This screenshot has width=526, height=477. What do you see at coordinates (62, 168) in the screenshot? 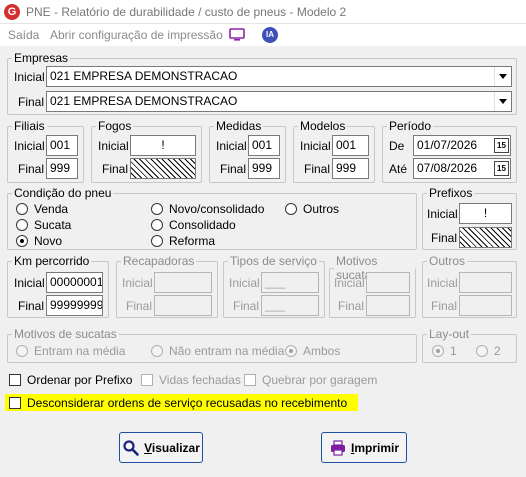
I see `filial-final-input: 999` at bounding box center [62, 168].